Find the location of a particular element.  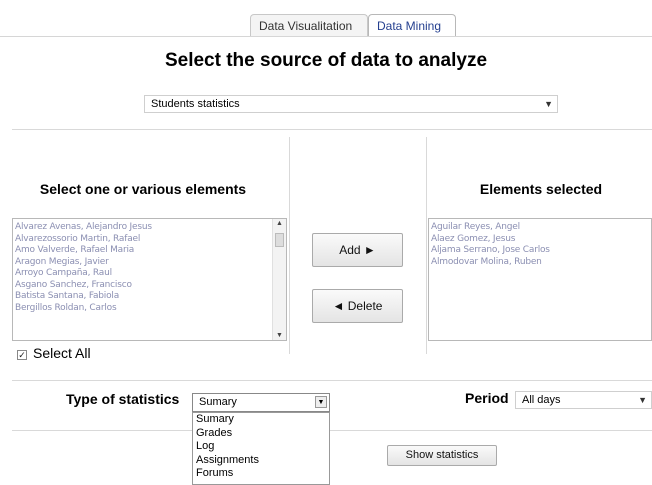

period-select: All days ▼ is located at coordinates (583, 400).